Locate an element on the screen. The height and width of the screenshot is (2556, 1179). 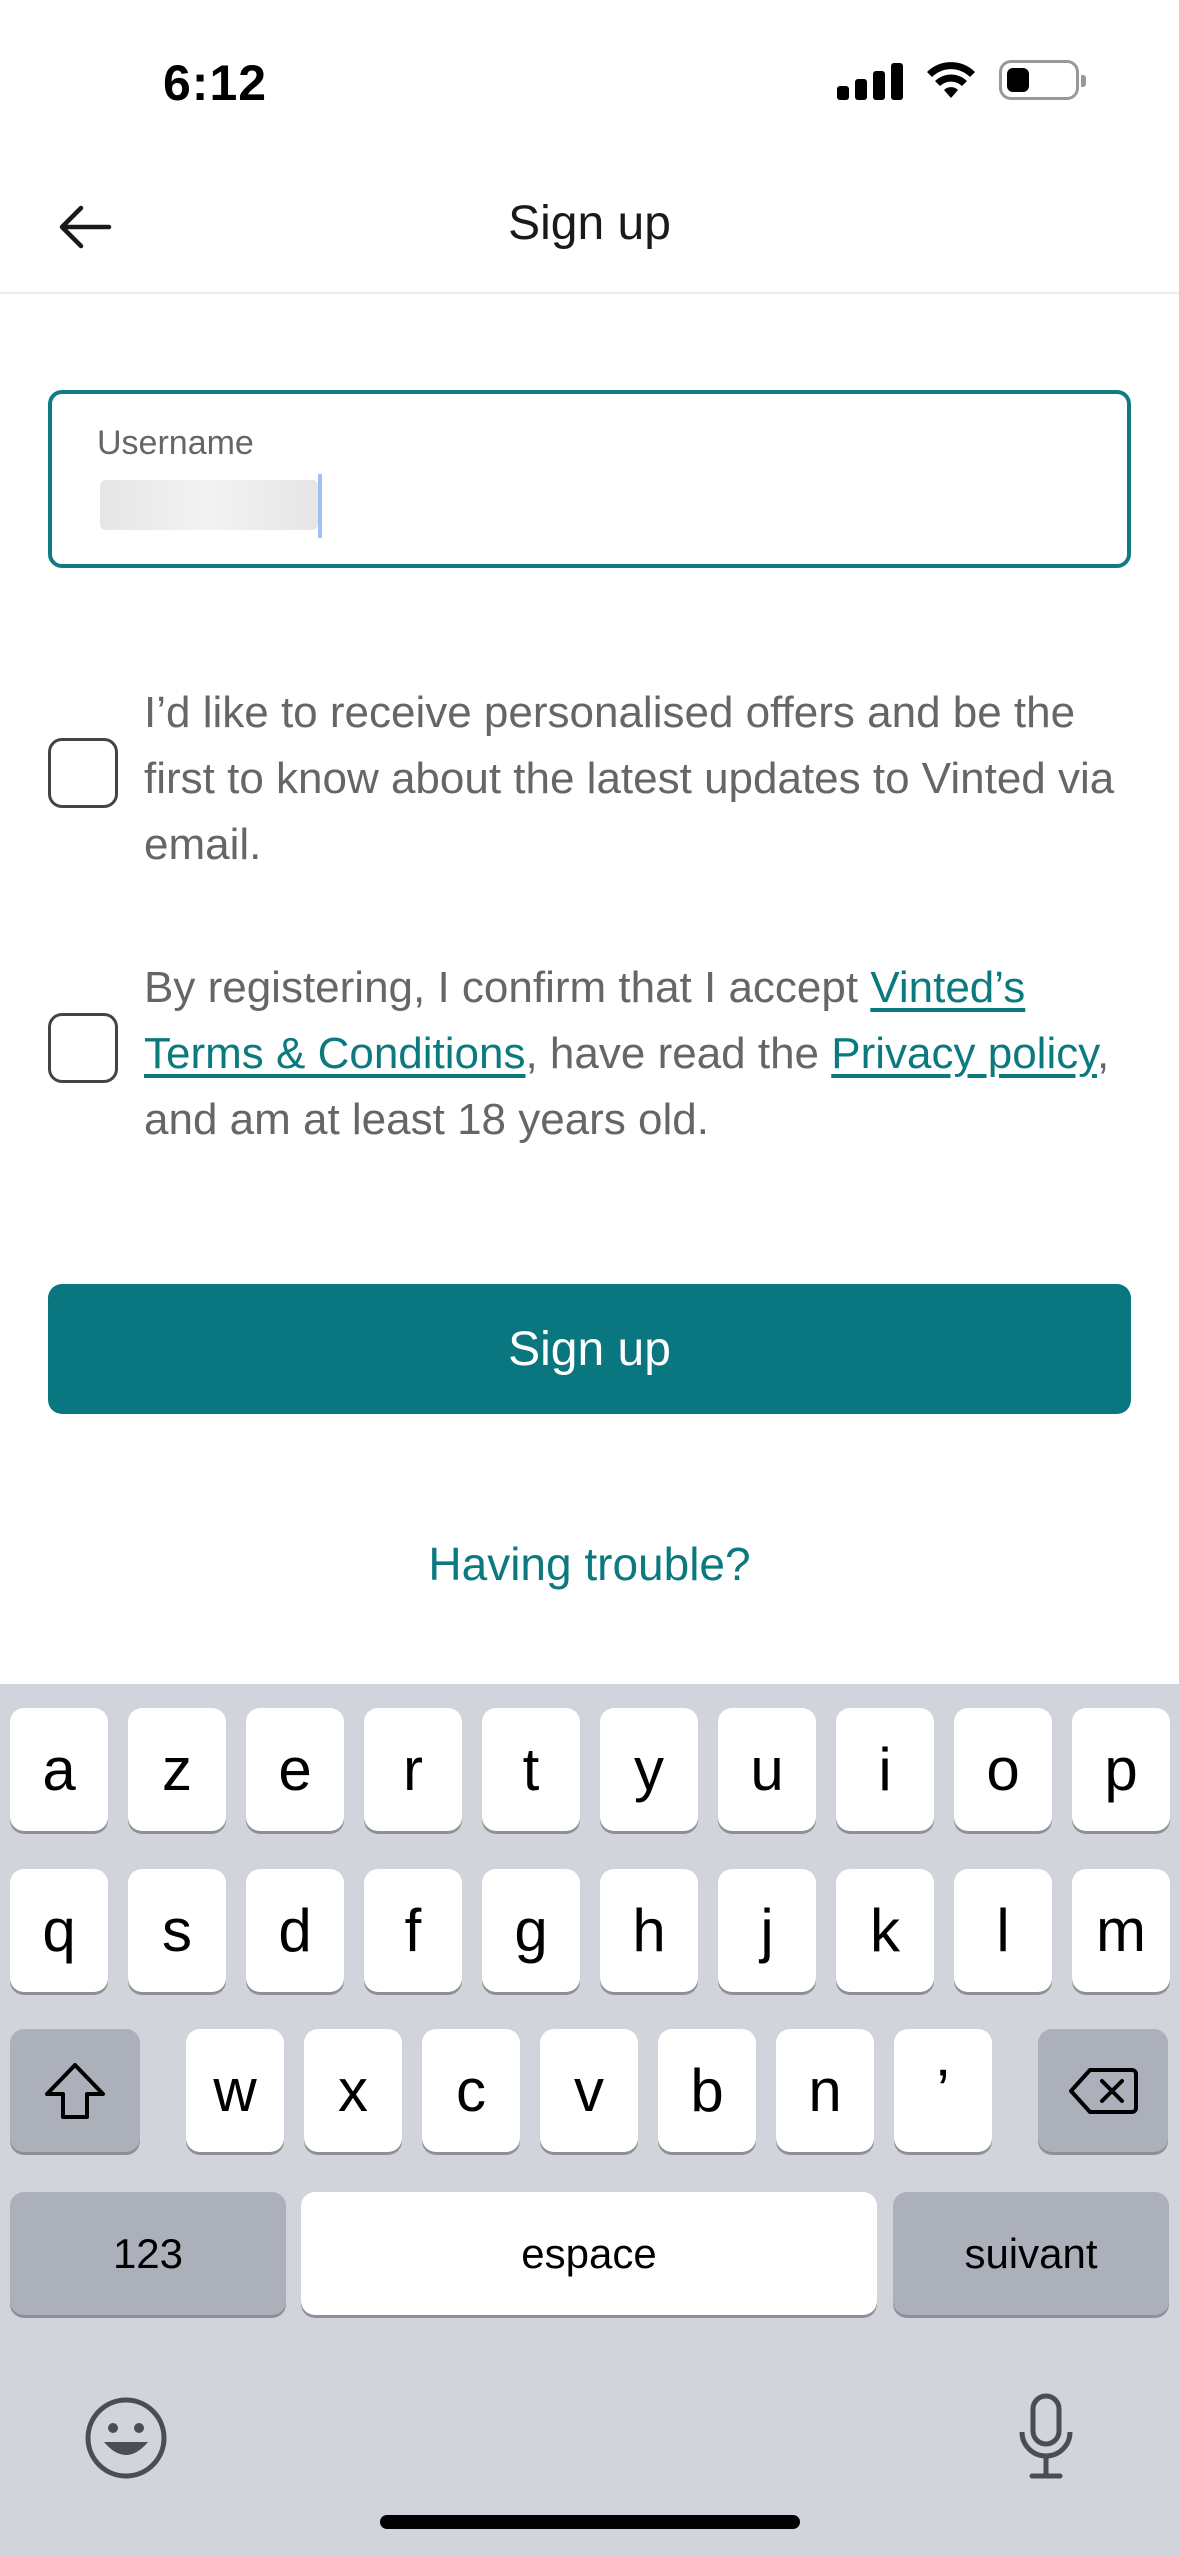
status-time: 6:12 is located at coordinates (215, 83).